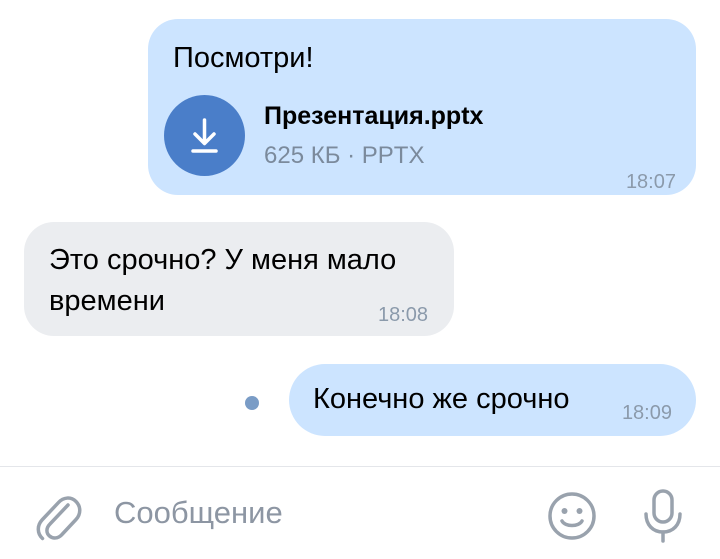  What do you see at coordinates (403, 315) in the screenshot?
I see `message-time: 18:08` at bounding box center [403, 315].